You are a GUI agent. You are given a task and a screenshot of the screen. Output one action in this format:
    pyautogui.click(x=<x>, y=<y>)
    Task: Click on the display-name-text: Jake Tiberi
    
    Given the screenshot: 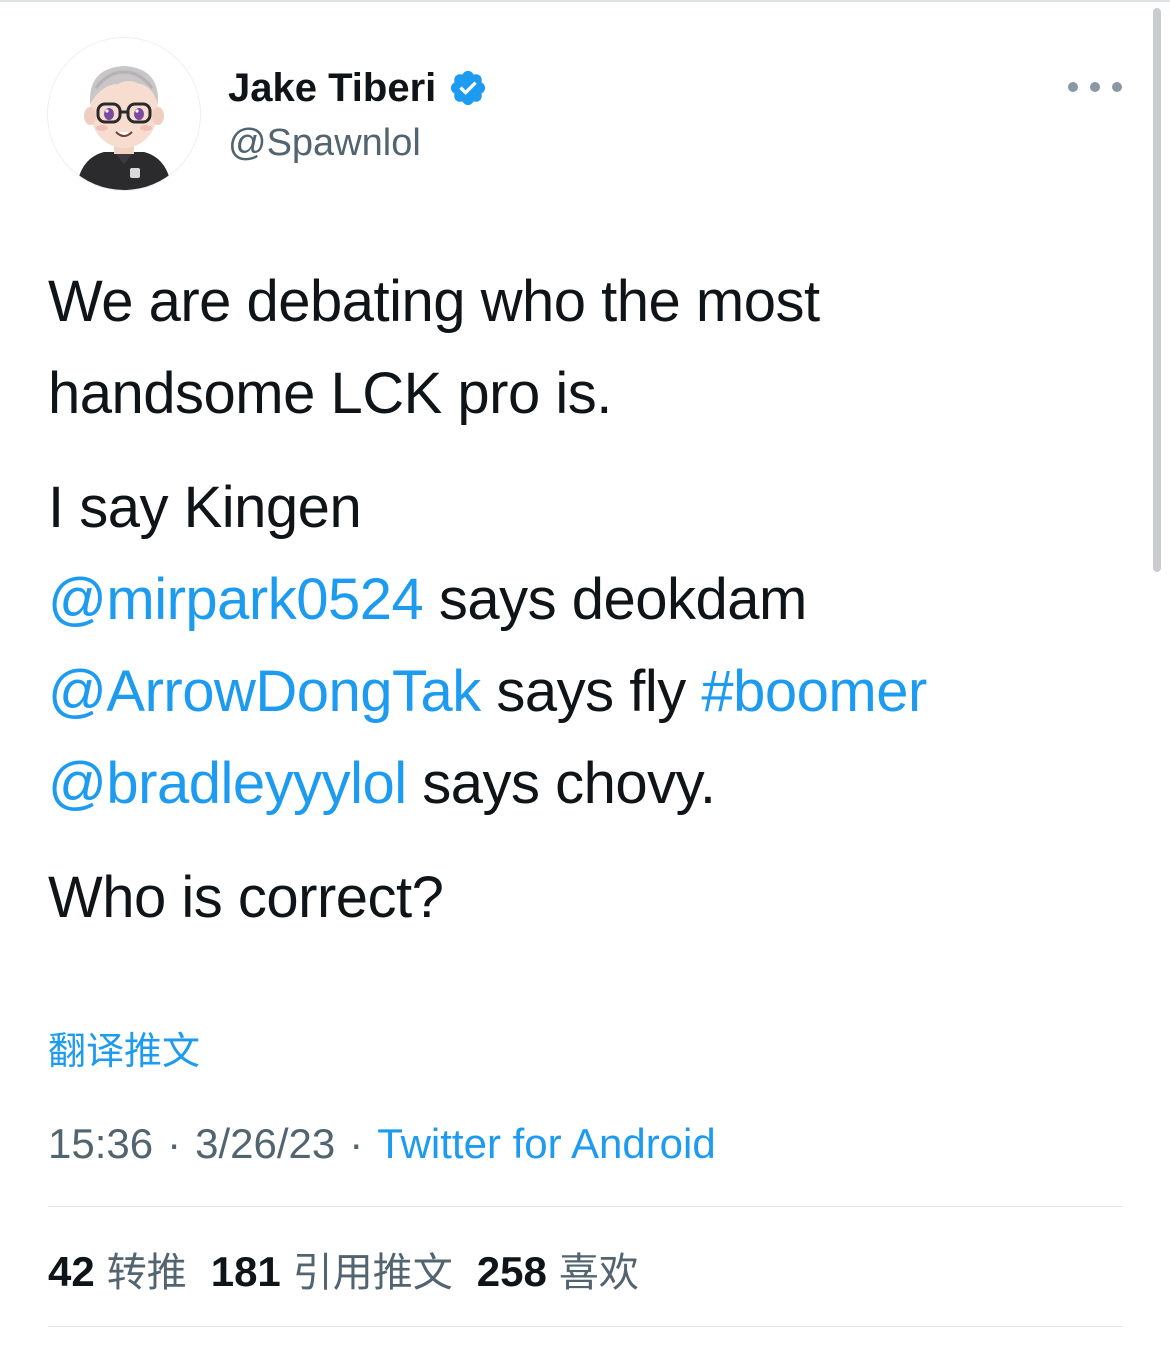 What is the action you would take?
    pyautogui.click(x=332, y=88)
    